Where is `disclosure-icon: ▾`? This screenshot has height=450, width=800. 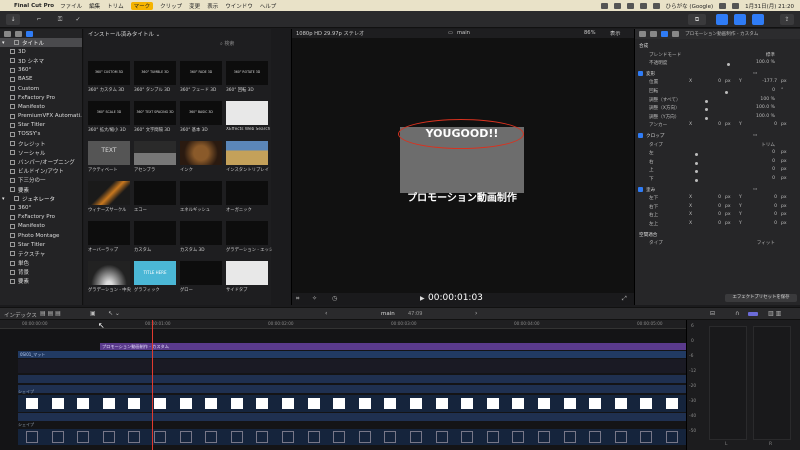 disclosure-icon: ▾ is located at coordinates (5, 43).